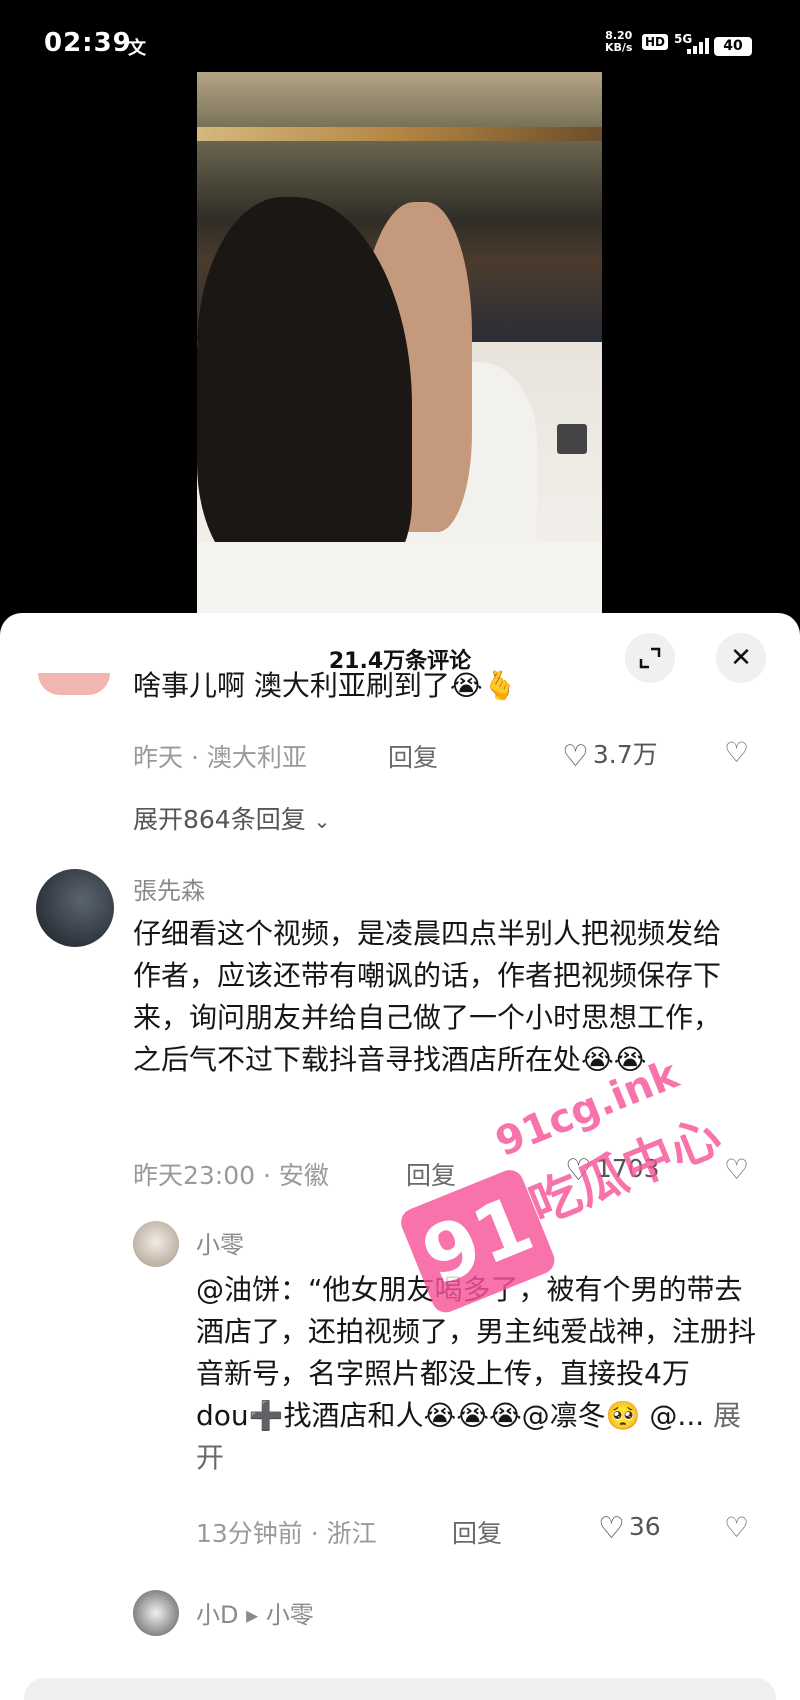  Describe the element at coordinates (400, 1689) in the screenshot. I see `comment-input-bar` at that location.